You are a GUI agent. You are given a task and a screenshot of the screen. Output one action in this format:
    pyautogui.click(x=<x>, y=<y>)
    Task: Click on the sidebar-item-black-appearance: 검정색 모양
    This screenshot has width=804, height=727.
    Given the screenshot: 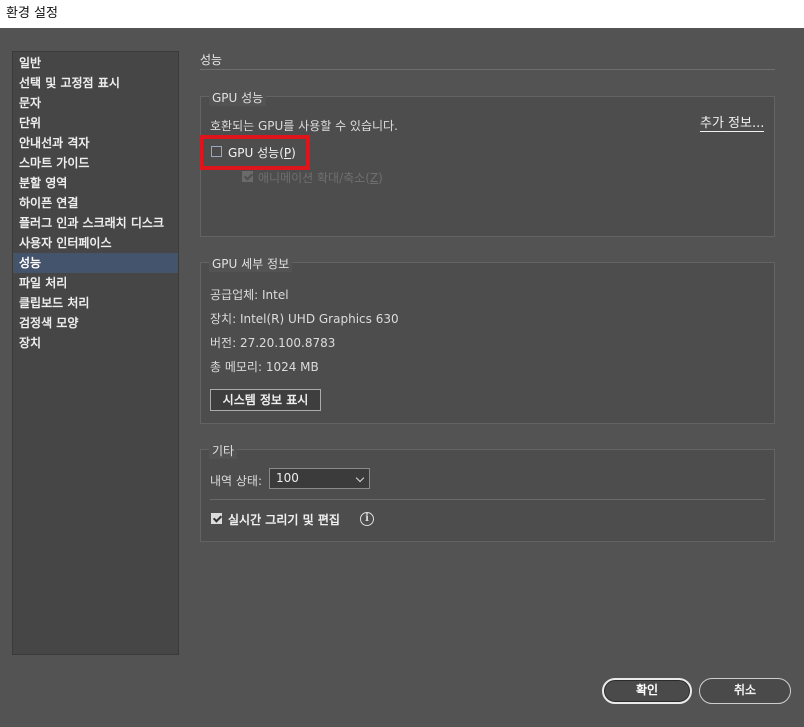 What is the action you would take?
    pyautogui.click(x=95, y=323)
    